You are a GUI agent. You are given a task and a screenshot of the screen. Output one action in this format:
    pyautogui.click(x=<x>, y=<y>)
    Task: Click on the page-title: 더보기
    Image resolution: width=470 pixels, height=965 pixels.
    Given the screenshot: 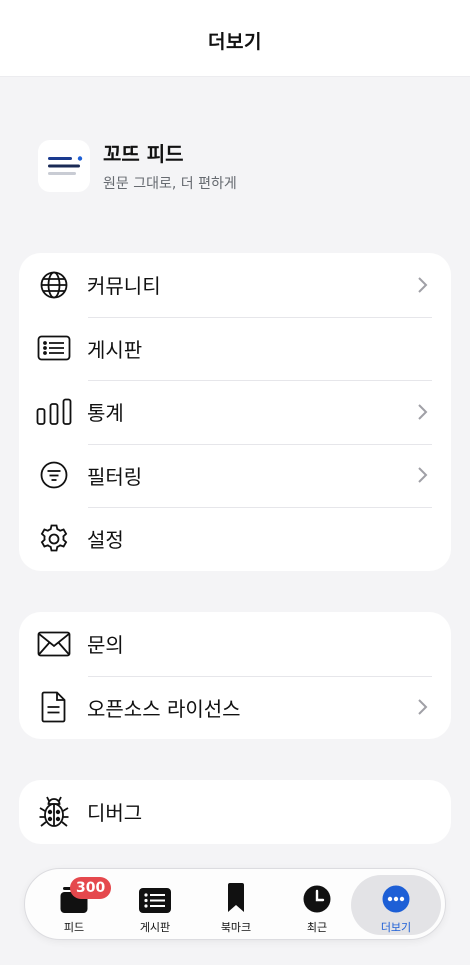 What is the action you would take?
    pyautogui.click(x=235, y=41)
    